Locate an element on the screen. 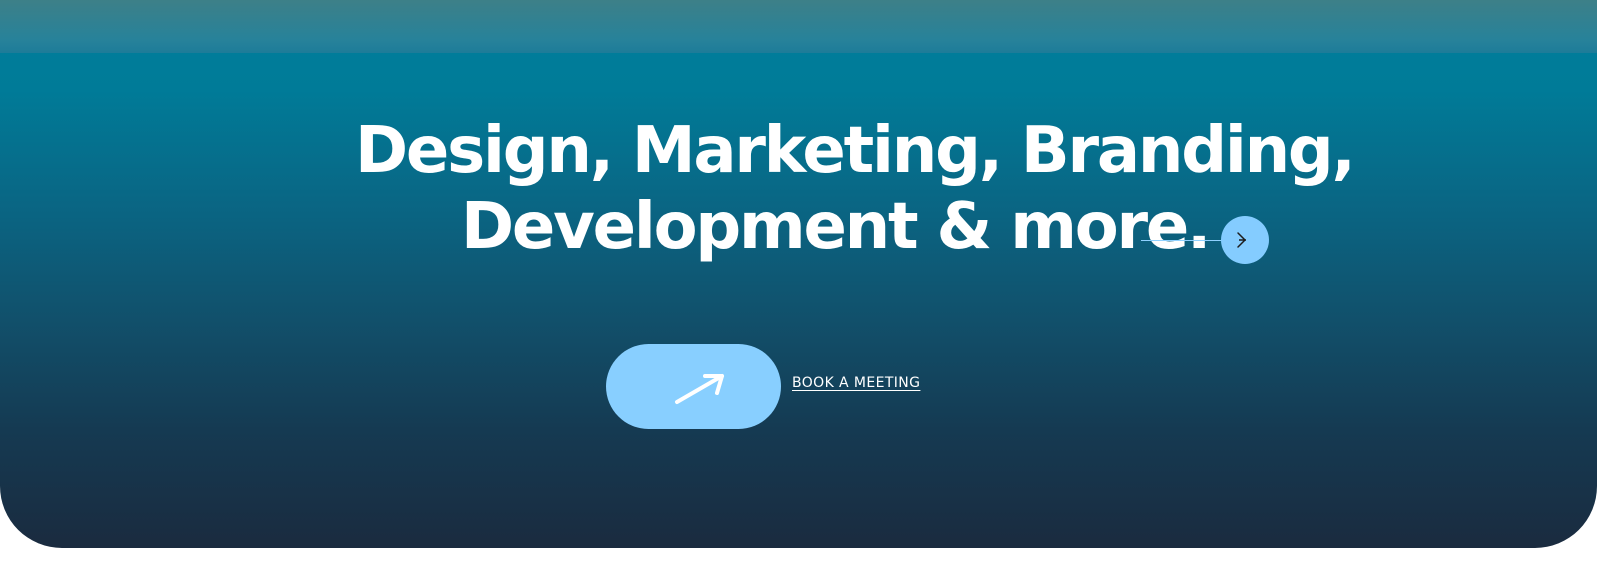  book-meeting-button is located at coordinates (693, 386).